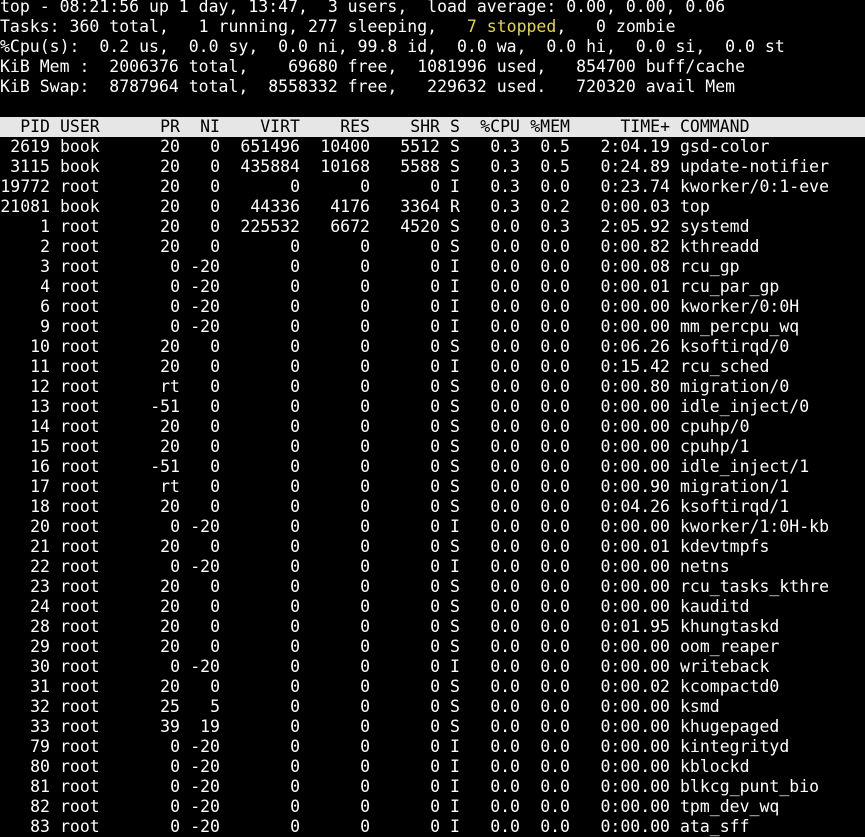  Describe the element at coordinates (710, 266) in the screenshot. I see `cell-command: rcu_gp` at that location.